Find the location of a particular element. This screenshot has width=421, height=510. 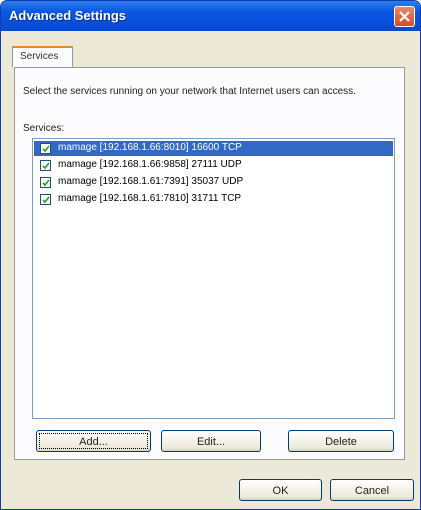

tab-services-label: Services is located at coordinates (39, 56).